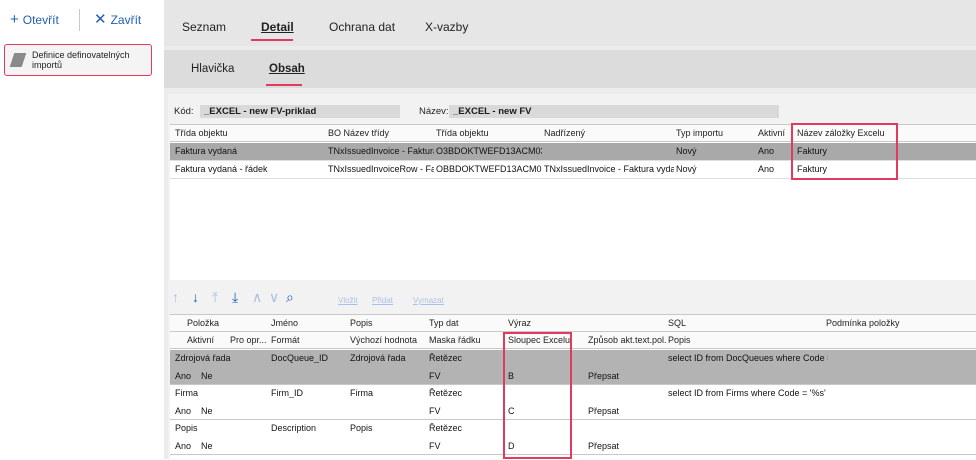 The image size is (976, 460). Describe the element at coordinates (79, 20) in the screenshot. I see `toolbar-divider` at that location.